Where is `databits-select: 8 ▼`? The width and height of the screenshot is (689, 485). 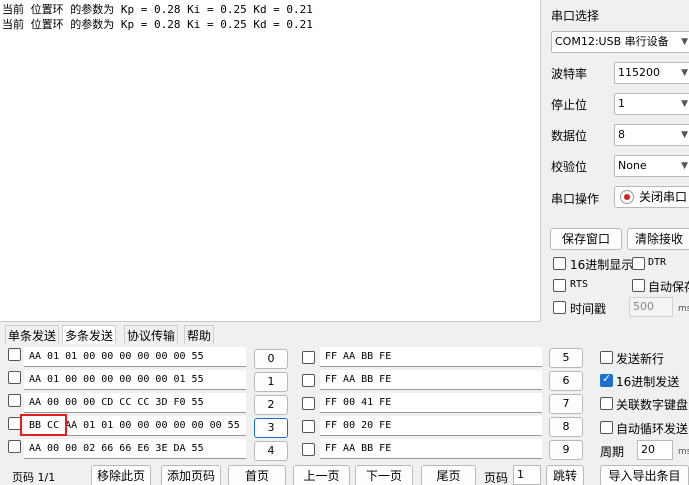
databits-select: 8 ▼ is located at coordinates (651, 135).